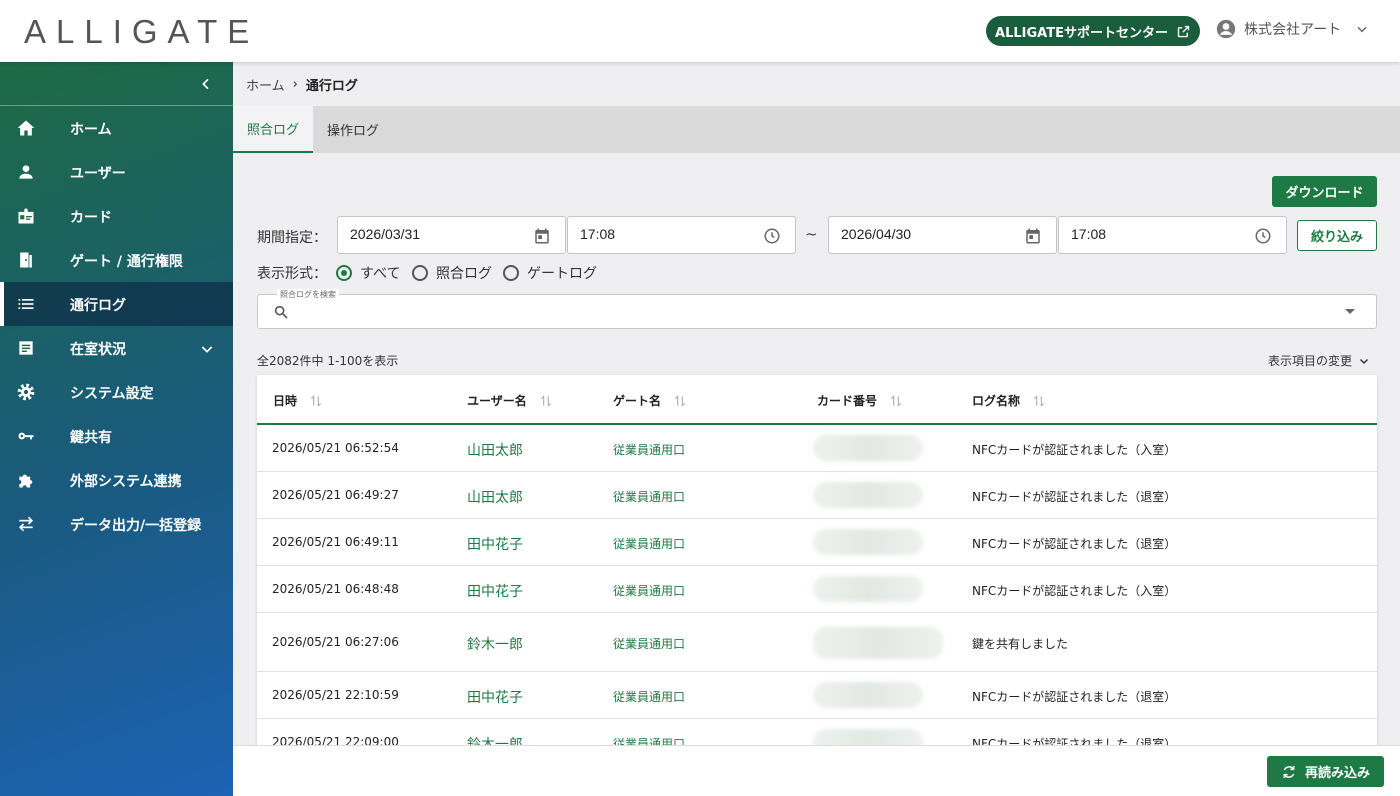 This screenshot has height=796, width=1400. I want to click on sidebar-item-occupancy: 在室状況, so click(116, 348).